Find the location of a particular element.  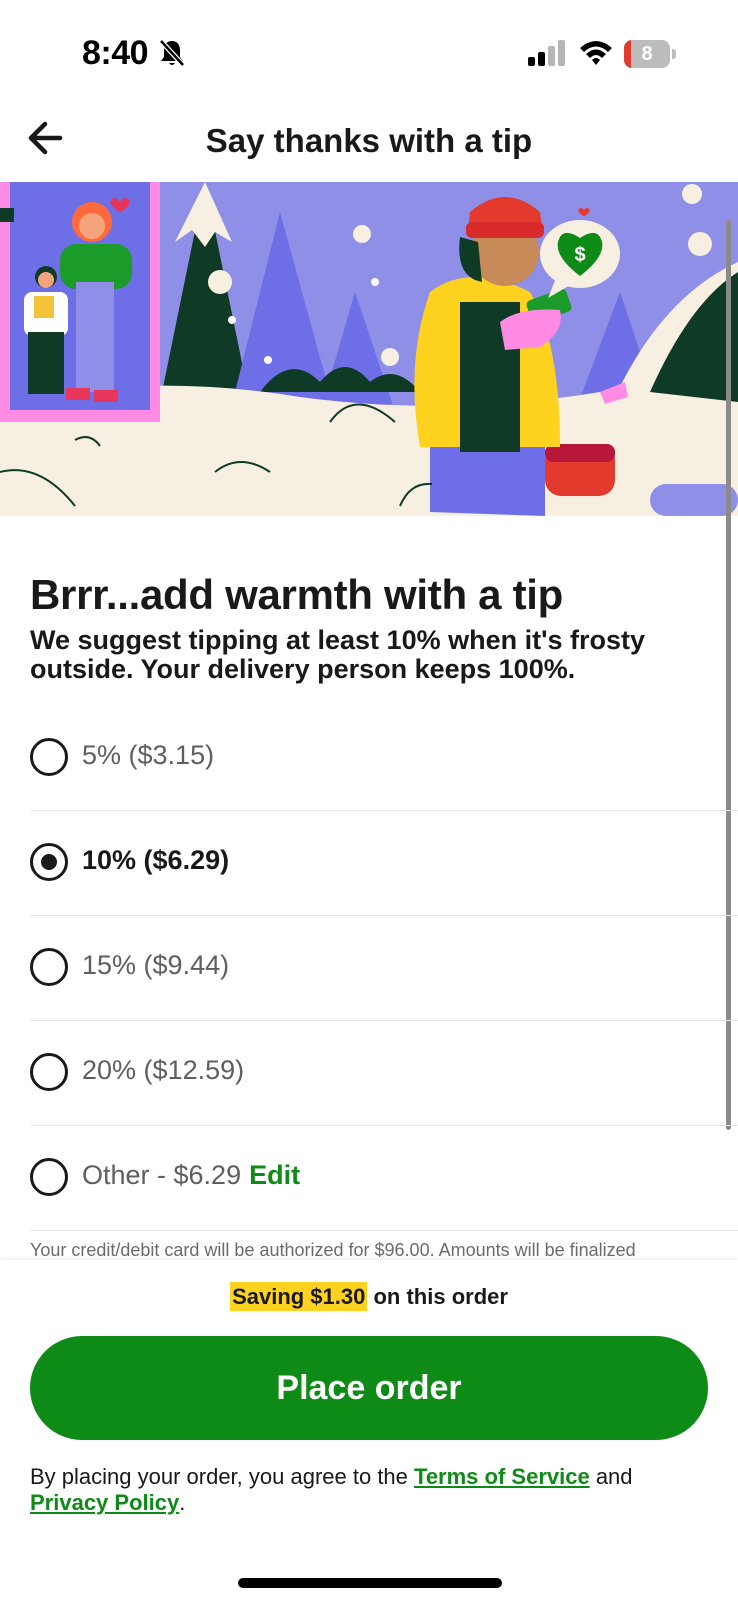

battery-indicator: 8 is located at coordinates (650, 54).